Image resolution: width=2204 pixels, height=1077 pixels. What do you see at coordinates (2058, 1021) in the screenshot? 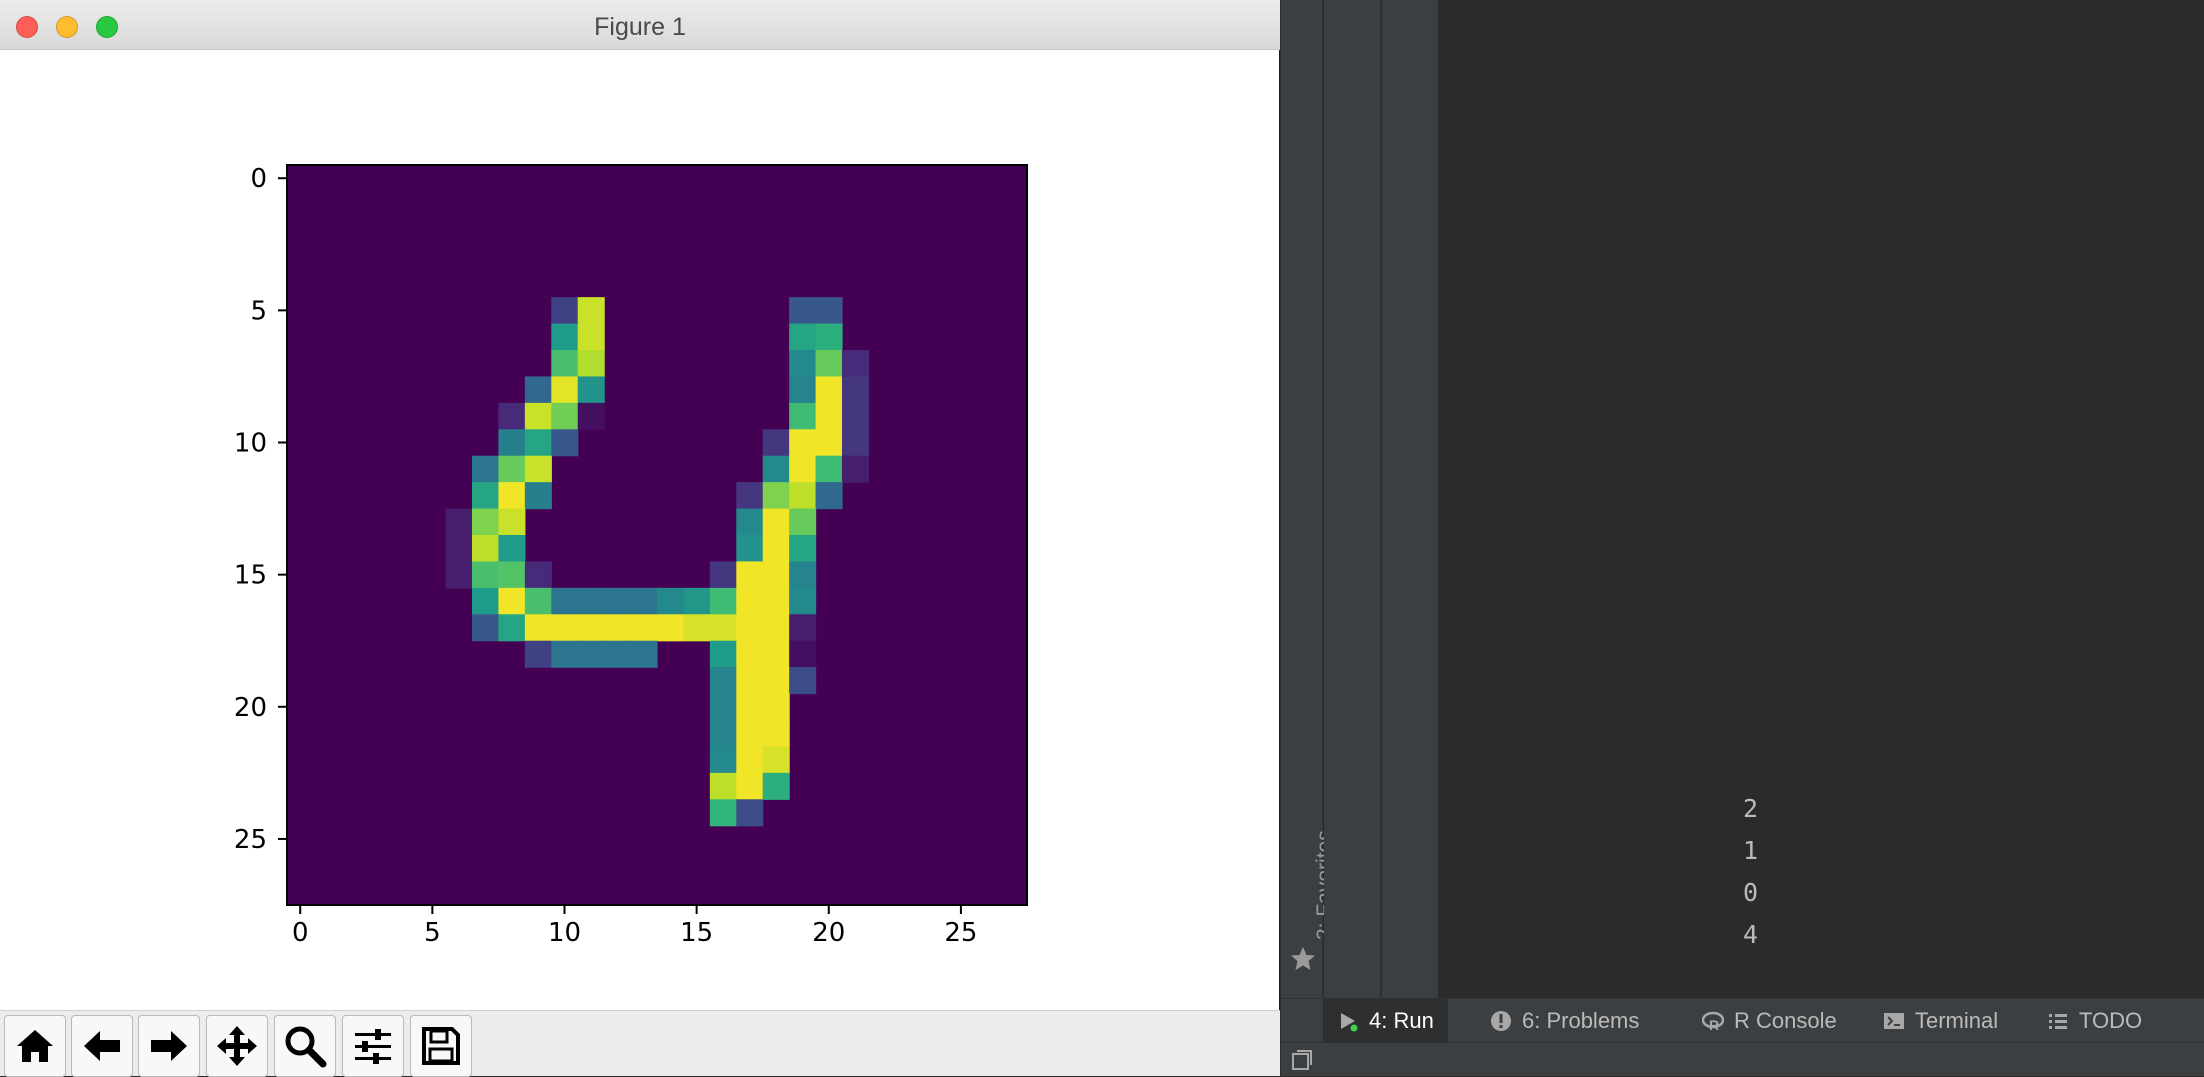
I see `todo-list-icon` at bounding box center [2058, 1021].